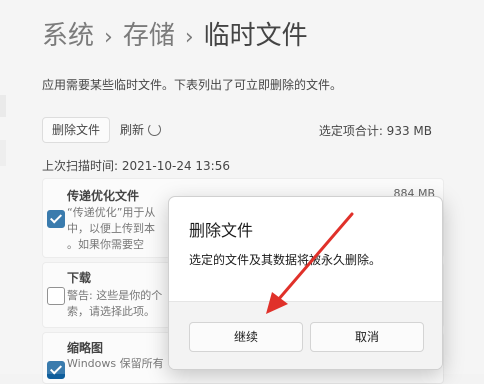  What do you see at coordinates (221, 230) in the screenshot?
I see `dialog-title: 删除文件` at bounding box center [221, 230].